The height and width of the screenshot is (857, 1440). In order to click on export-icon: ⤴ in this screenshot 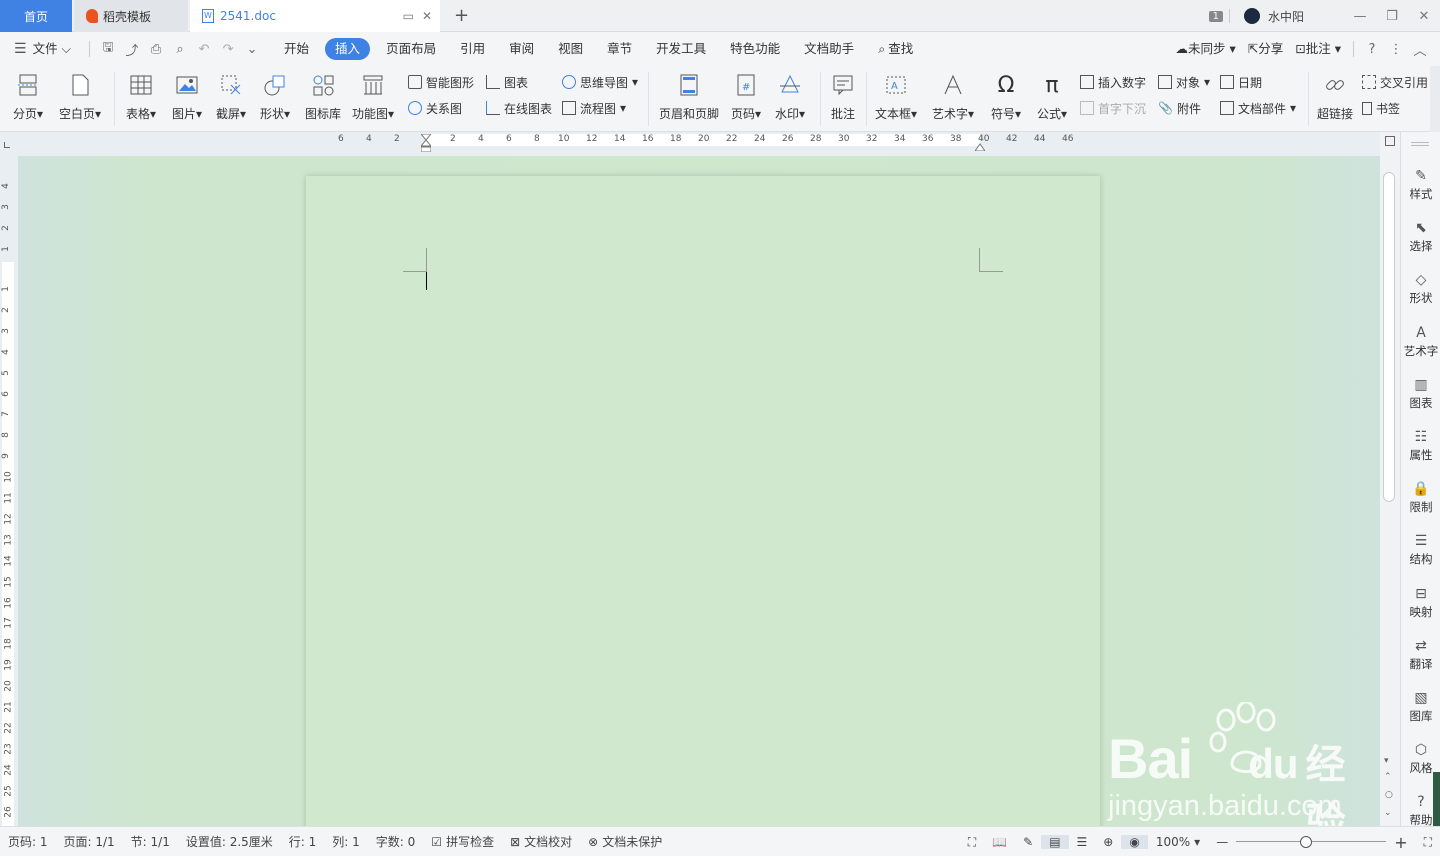, I will do `click(132, 49)`.